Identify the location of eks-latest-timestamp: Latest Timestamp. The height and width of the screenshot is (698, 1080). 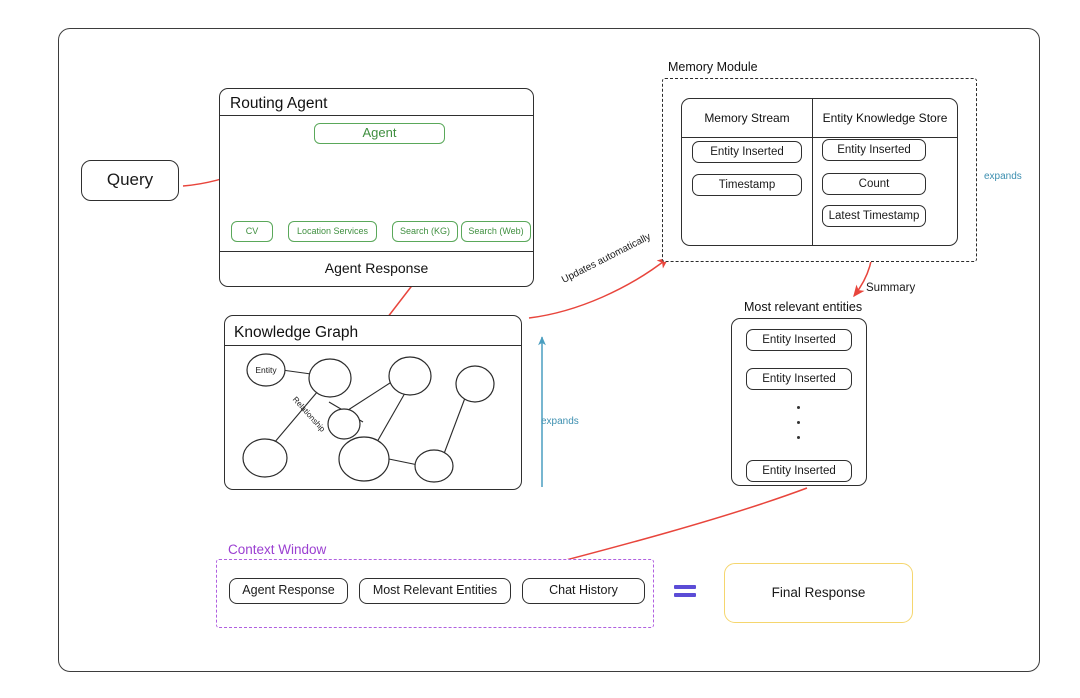
(874, 216).